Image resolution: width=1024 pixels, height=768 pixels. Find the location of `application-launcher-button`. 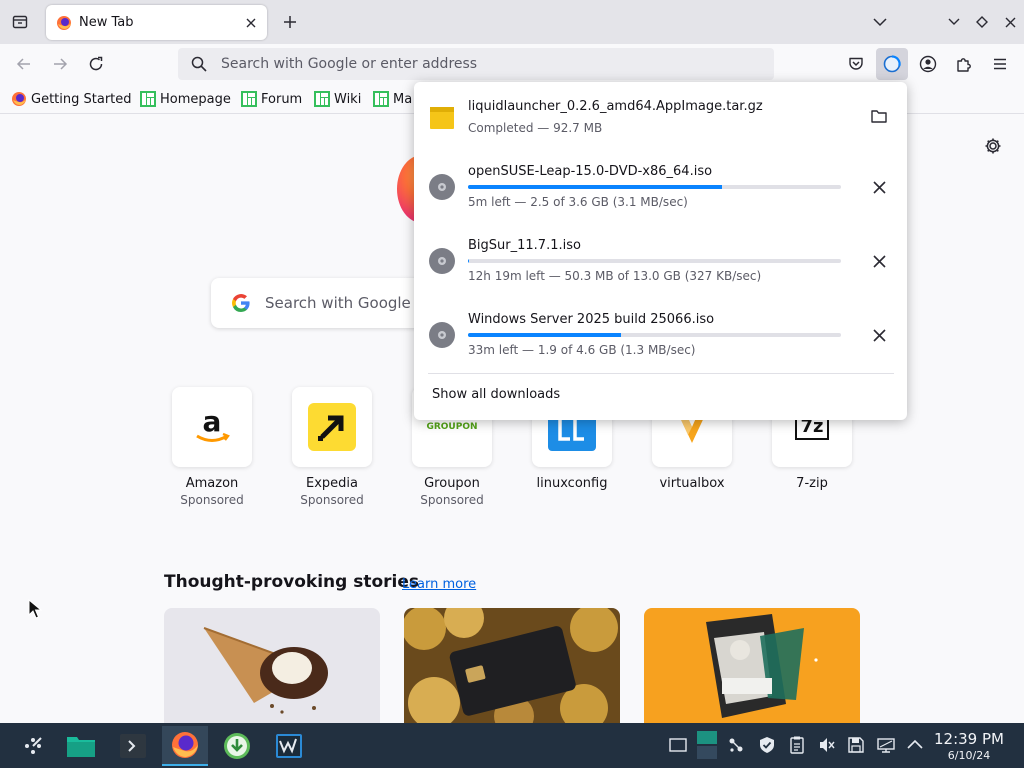

application-launcher-button is located at coordinates (33, 746).